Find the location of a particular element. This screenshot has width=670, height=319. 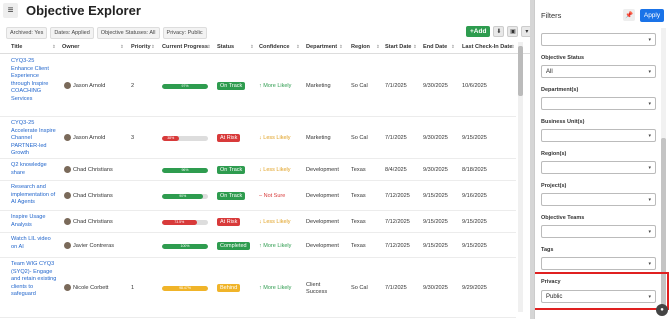

objective-title-link: Q2 knowledge share is located at coordinates (34, 169).